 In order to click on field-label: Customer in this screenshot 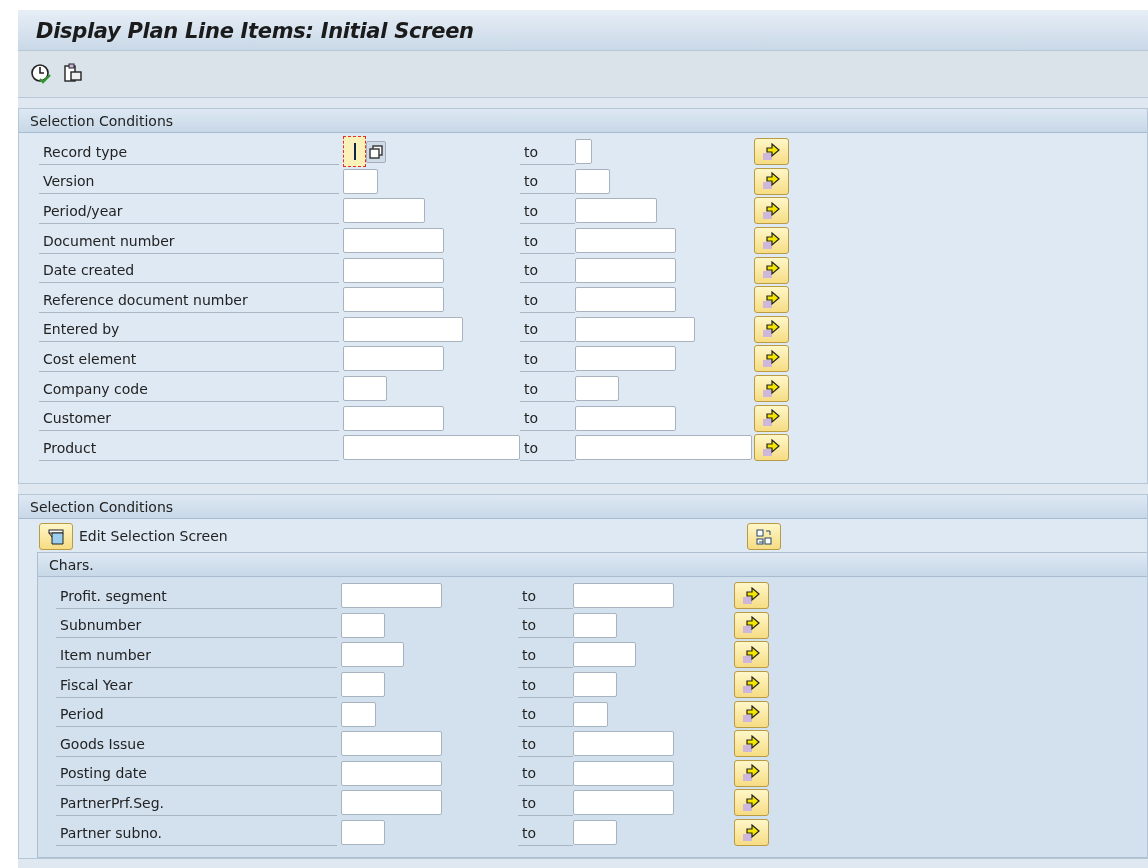, I will do `click(189, 418)`.